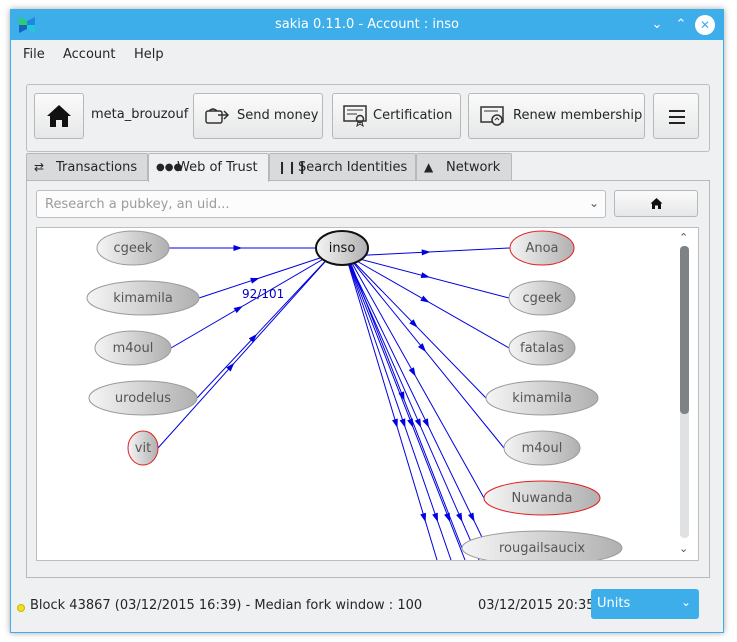 This screenshot has width=737, height=642. Describe the element at coordinates (367, 55) in the screenshot. I see `menu-bar: File Account Help` at that location.